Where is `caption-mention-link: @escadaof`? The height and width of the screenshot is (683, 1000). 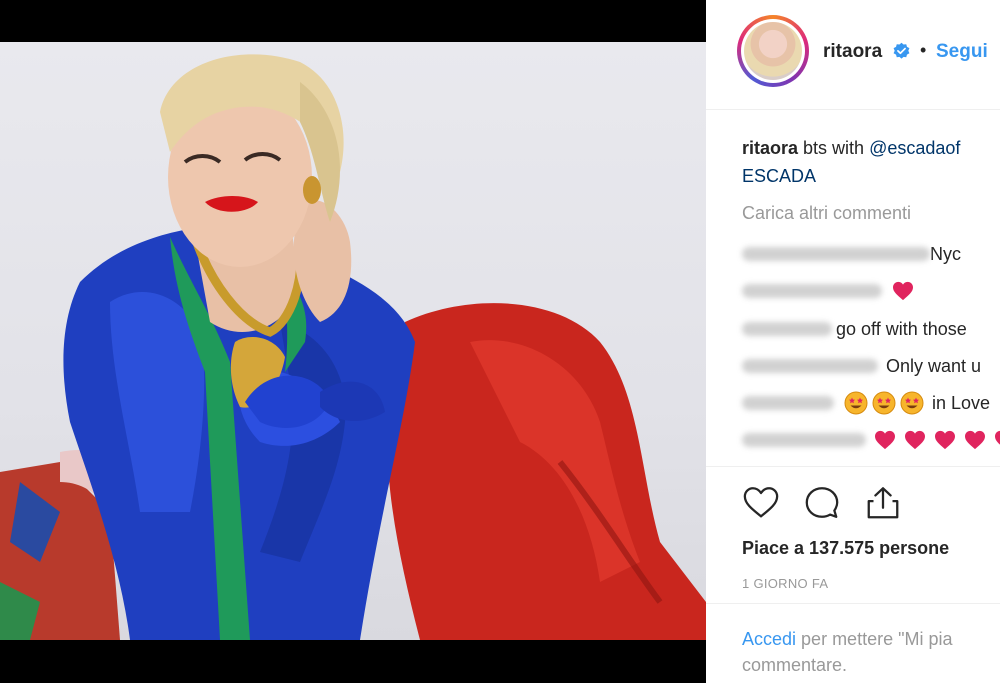 caption-mention-link: @escadaof is located at coordinates (914, 148).